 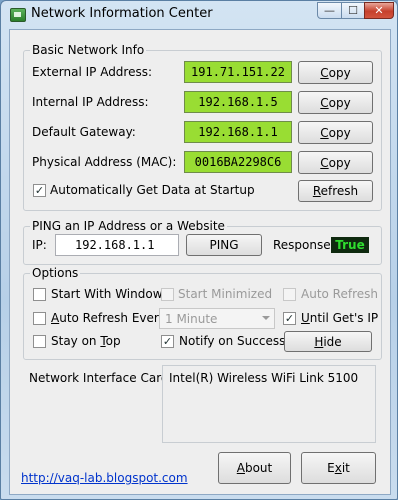 What do you see at coordinates (92, 72) in the screenshot?
I see `external-ip-label: External IP Address:` at bounding box center [92, 72].